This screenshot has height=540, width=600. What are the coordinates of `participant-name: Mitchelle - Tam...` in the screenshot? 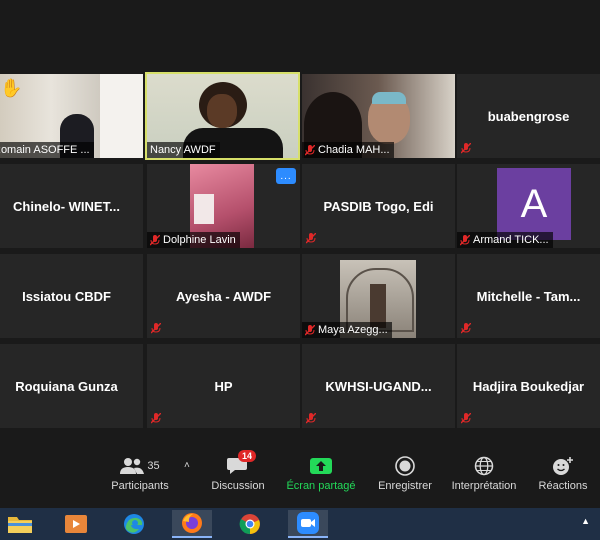 It's located at (528, 296).